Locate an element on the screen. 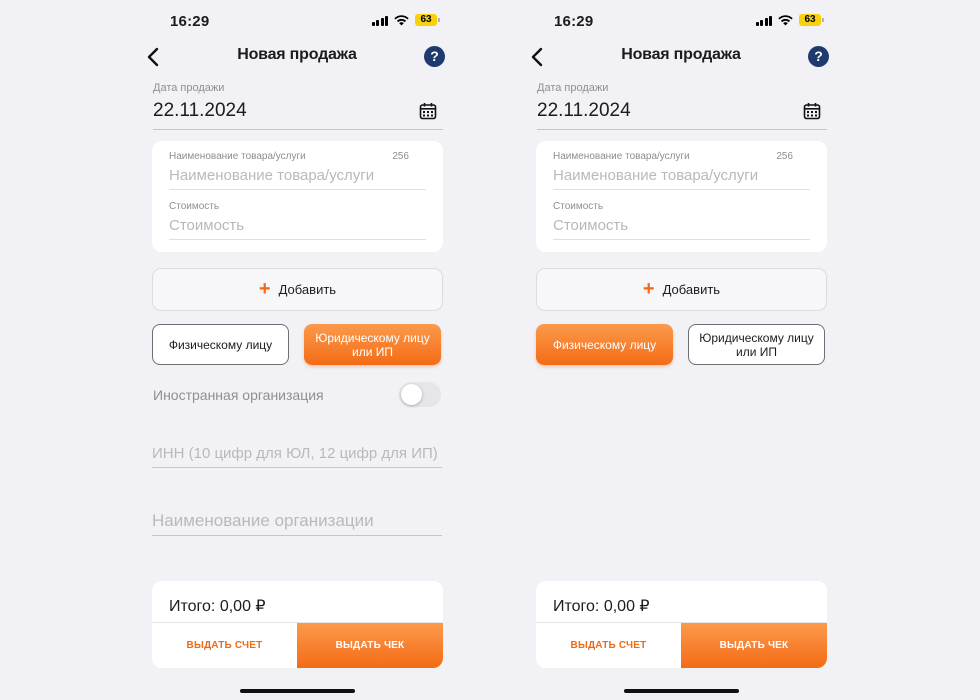  foreign-org-row: Иностранная организация is located at coordinates (298, 395).